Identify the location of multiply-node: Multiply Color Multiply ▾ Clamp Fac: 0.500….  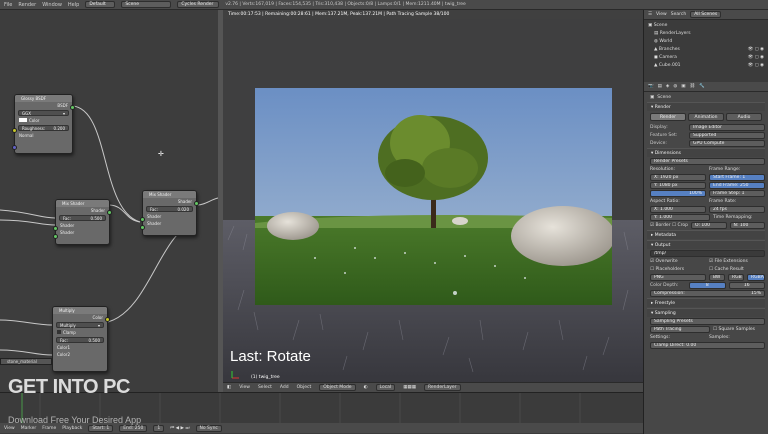
(81, 339).